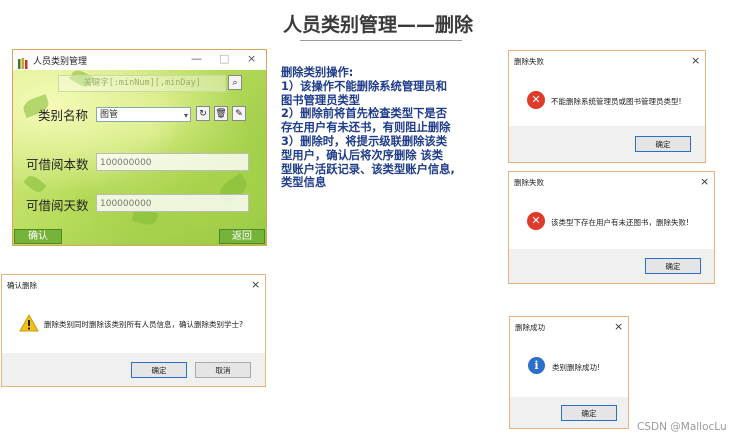 The height and width of the screenshot is (444, 756). What do you see at coordinates (224, 58) in the screenshot?
I see `maximize-button: □` at bounding box center [224, 58].